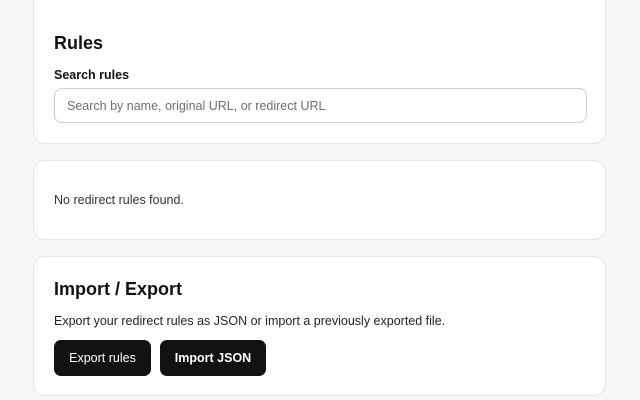 This screenshot has width=640, height=400. What do you see at coordinates (92, 75) in the screenshot?
I see `search-rules-label: Search rules` at bounding box center [92, 75].